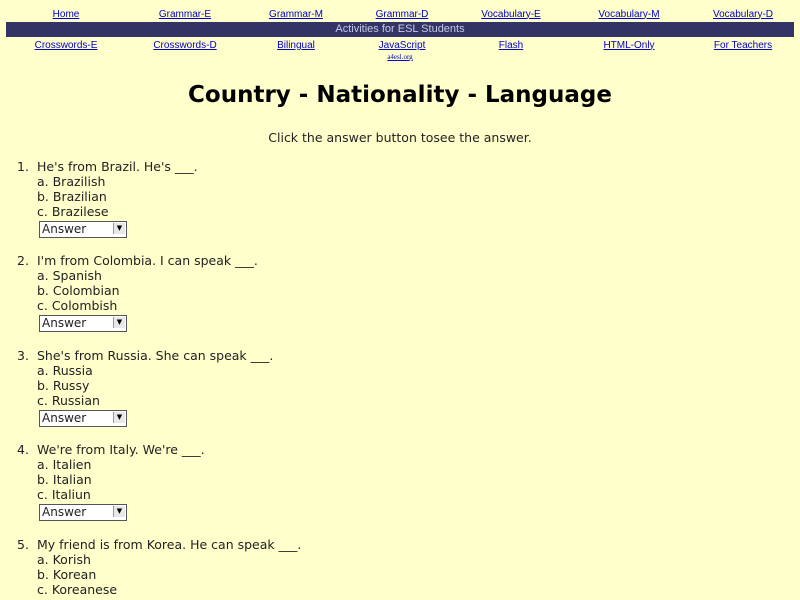  I want to click on nav-link-crosswords-e: Crosswords-E, so click(66, 45).